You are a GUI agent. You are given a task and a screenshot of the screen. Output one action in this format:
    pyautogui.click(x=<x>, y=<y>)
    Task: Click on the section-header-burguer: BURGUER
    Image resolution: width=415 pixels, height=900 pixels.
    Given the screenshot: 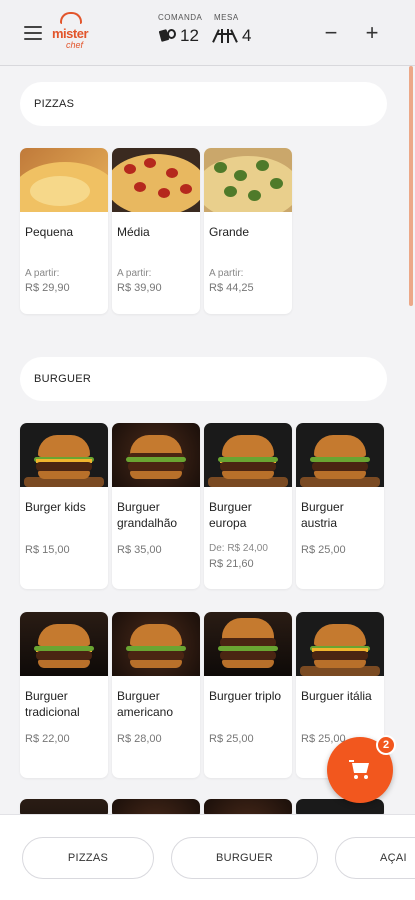 What is the action you would take?
    pyautogui.click(x=203, y=379)
    